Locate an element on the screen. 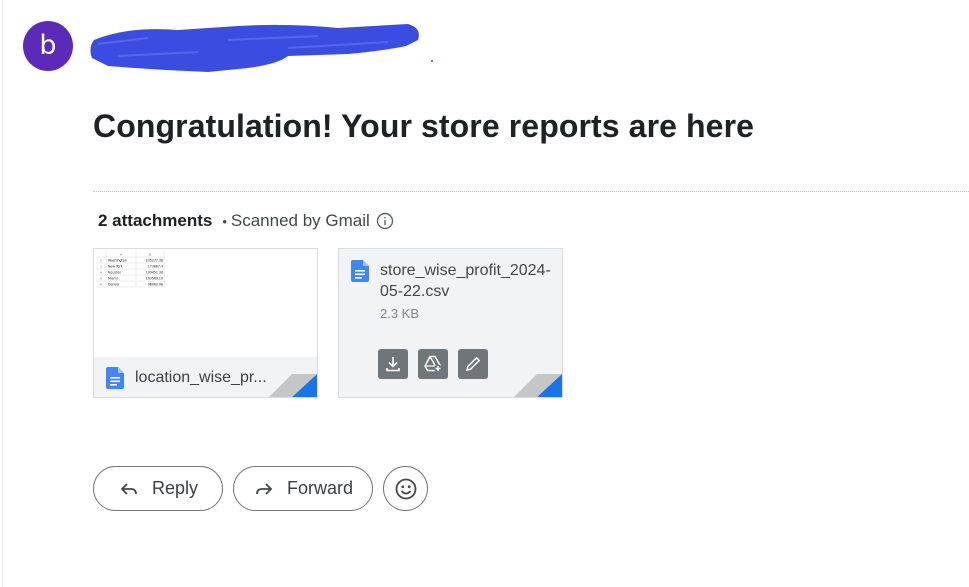  download-icon is located at coordinates (393, 364).